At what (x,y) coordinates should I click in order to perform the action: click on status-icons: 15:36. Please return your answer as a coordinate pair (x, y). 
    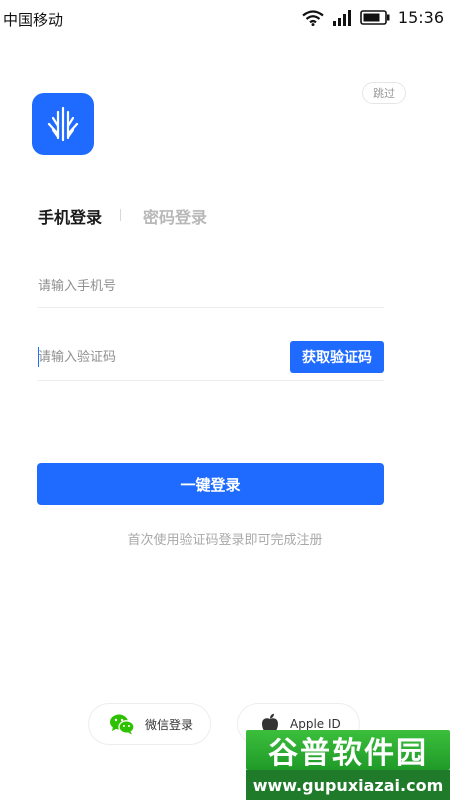
    Looking at the image, I should click on (373, 17).